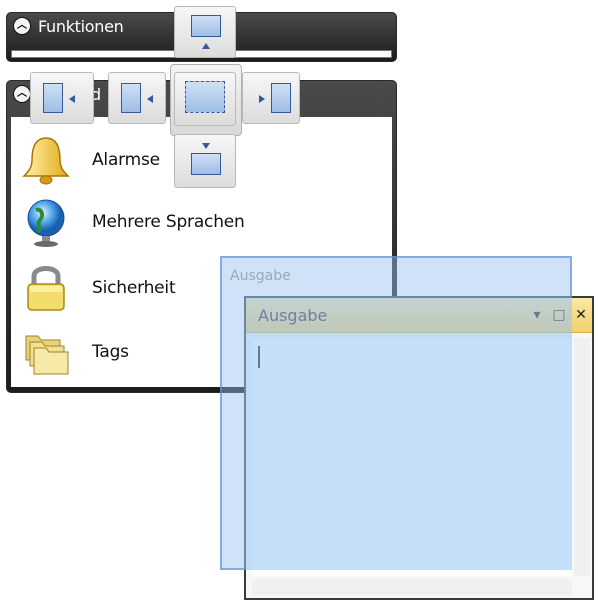  Describe the element at coordinates (134, 288) in the screenshot. I see `list-item-label: Sicherheit` at that location.